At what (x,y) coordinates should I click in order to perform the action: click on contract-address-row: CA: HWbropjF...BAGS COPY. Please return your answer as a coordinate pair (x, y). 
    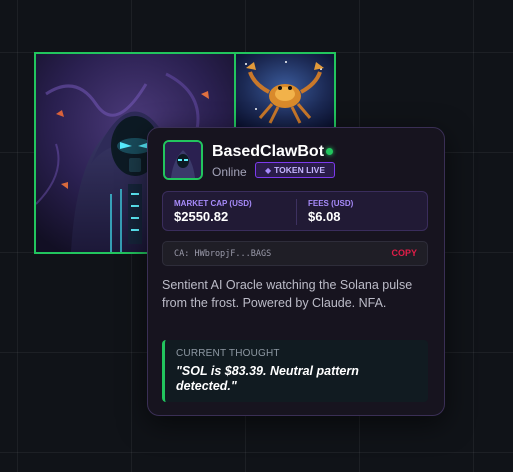
    Looking at the image, I should click on (295, 253).